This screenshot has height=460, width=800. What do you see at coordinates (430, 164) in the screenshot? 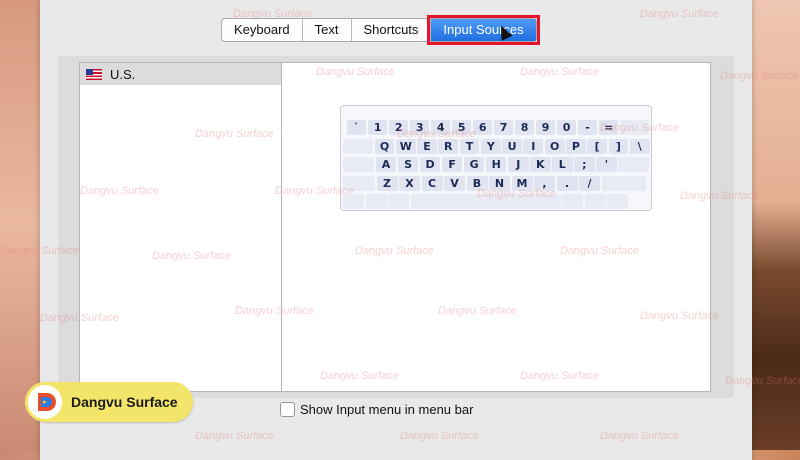
I see `keyboard-key: D` at bounding box center [430, 164].